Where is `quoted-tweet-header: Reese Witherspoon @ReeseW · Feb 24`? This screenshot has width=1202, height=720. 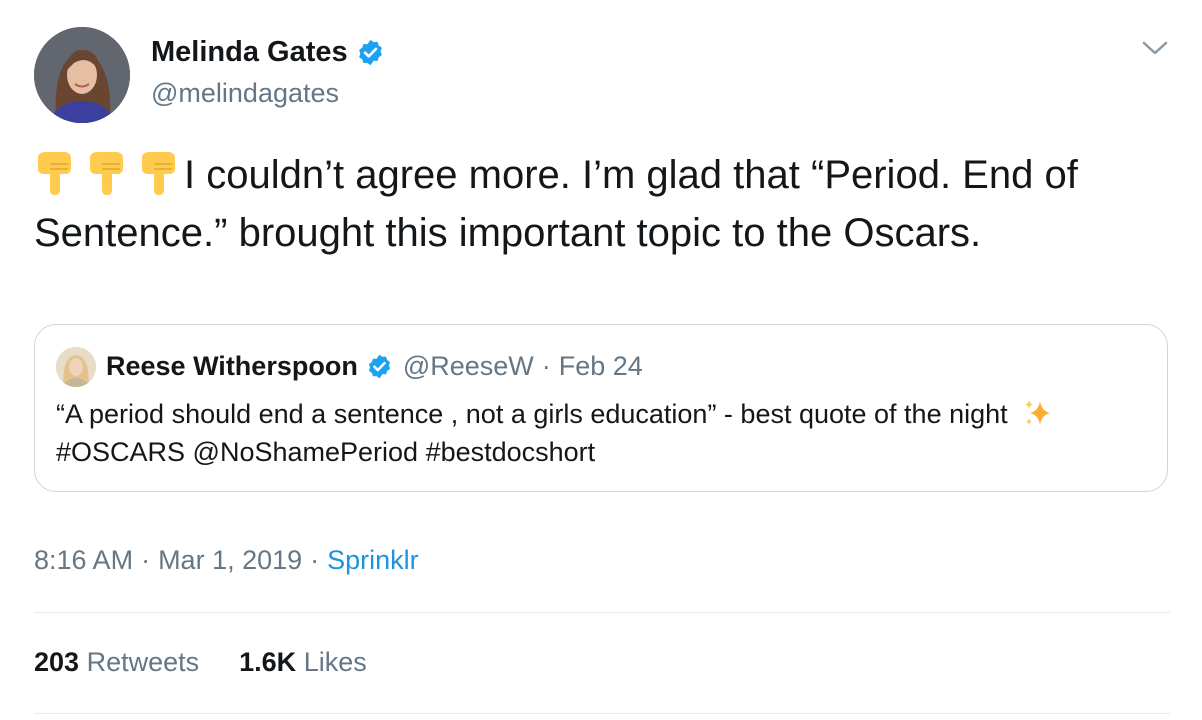 quoted-tweet-header: Reese Witherspoon @ReeseW · Feb 24 is located at coordinates (374, 366).